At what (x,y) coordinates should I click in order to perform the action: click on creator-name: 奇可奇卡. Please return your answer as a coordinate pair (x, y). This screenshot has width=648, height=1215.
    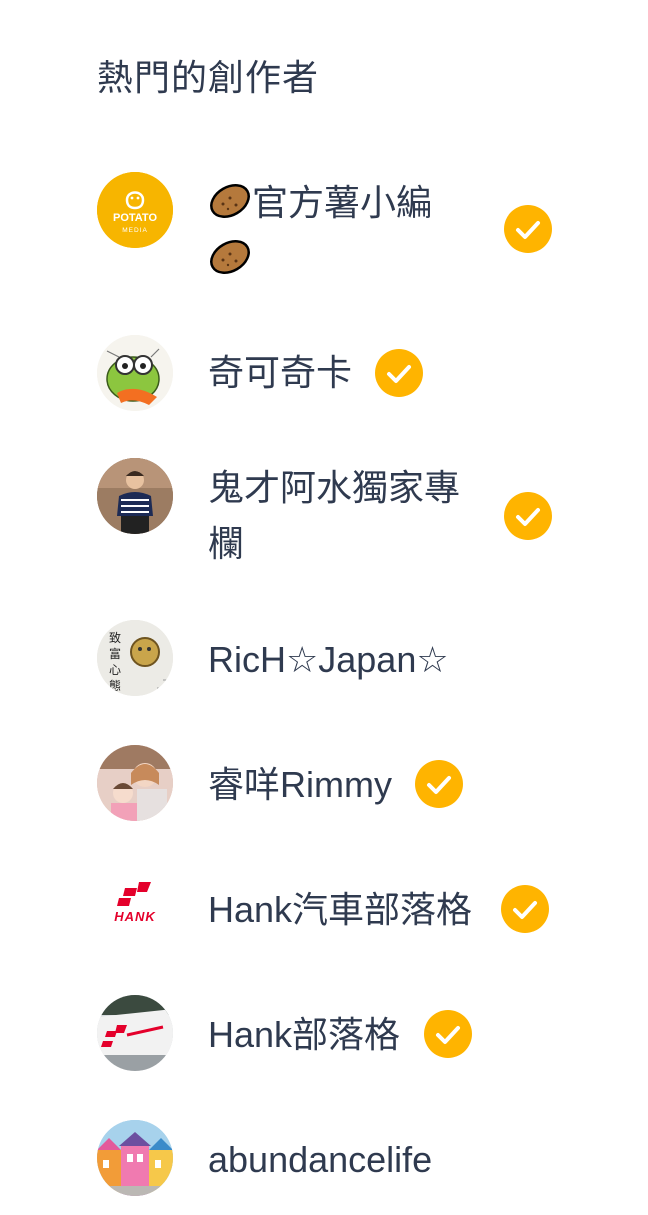
    Looking at the image, I should click on (280, 373).